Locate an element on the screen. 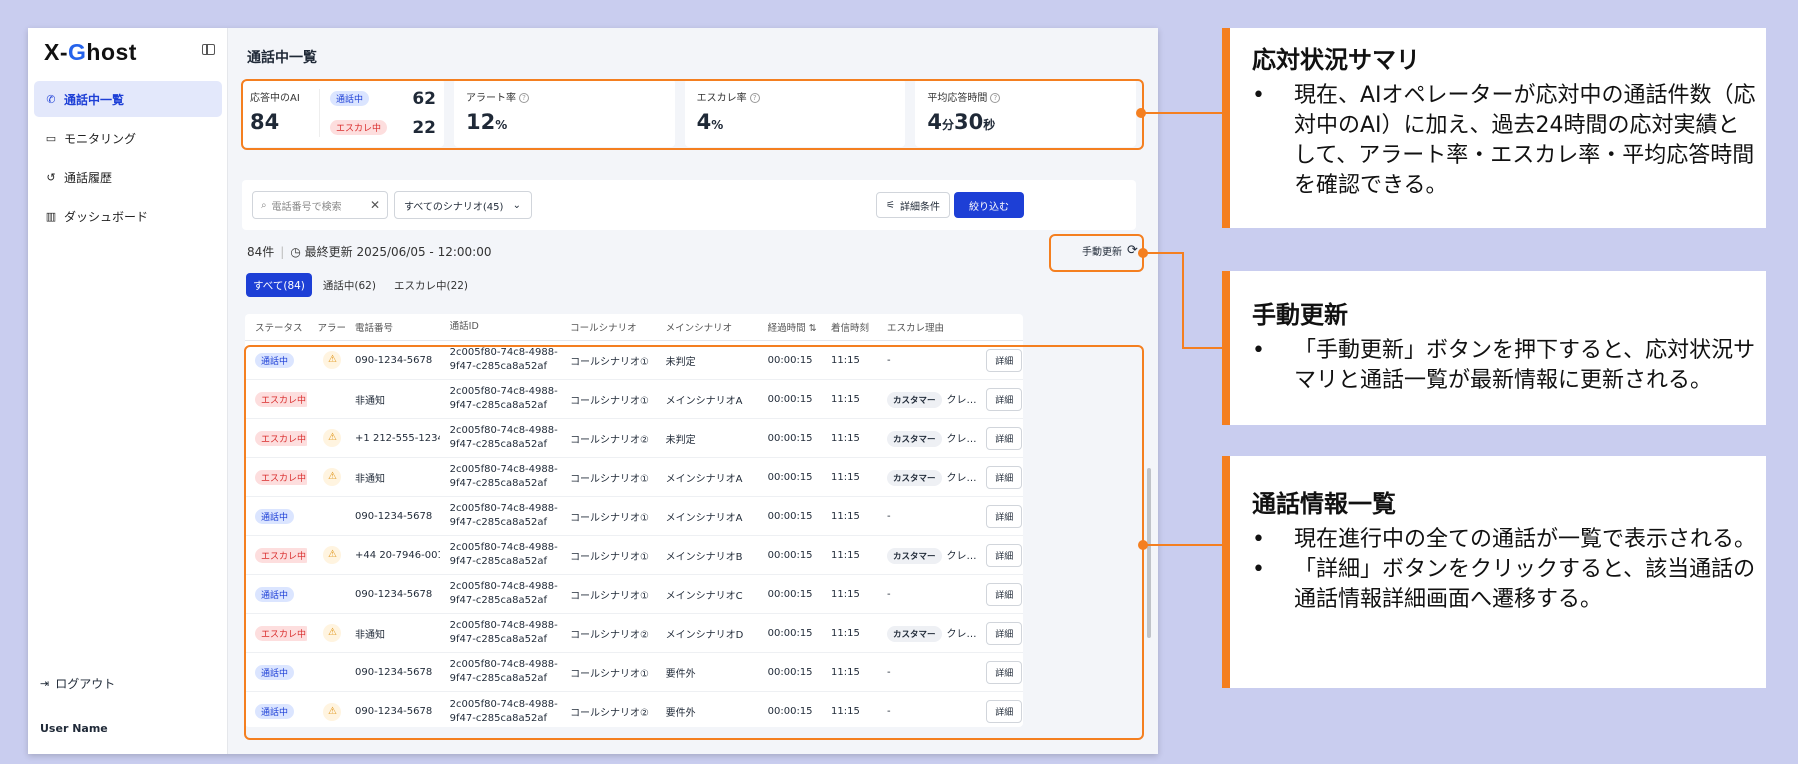  column-header: 経過時間 ⇅ is located at coordinates (789, 327).